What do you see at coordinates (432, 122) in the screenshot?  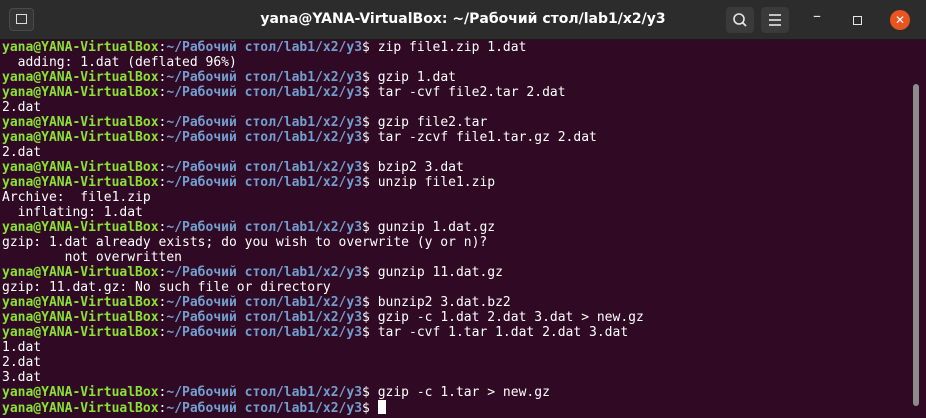 I see `command-text: gzip file2.tar` at bounding box center [432, 122].